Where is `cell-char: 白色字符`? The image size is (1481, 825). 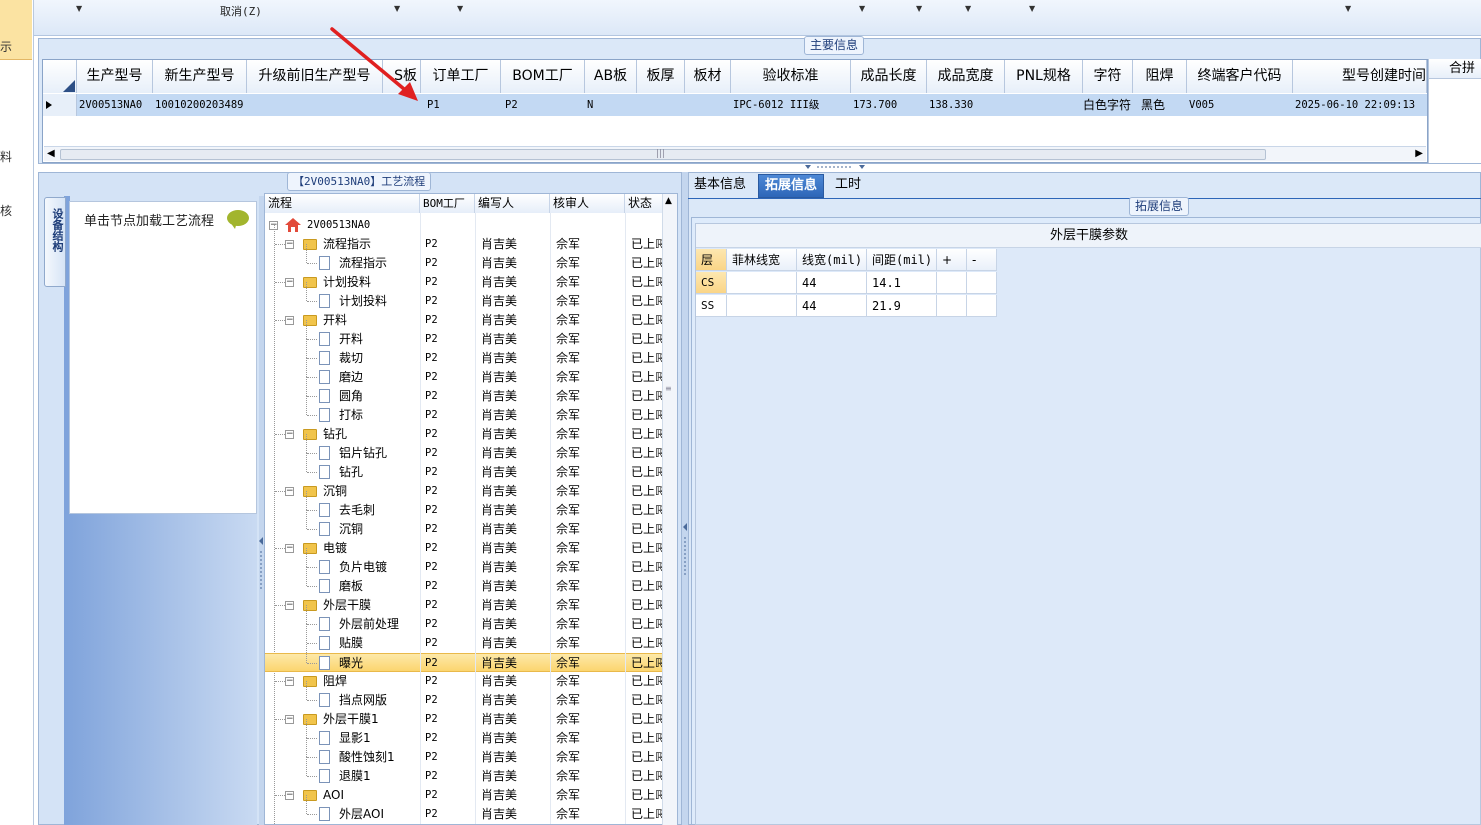 cell-char: 白色字符 is located at coordinates (1108, 105).